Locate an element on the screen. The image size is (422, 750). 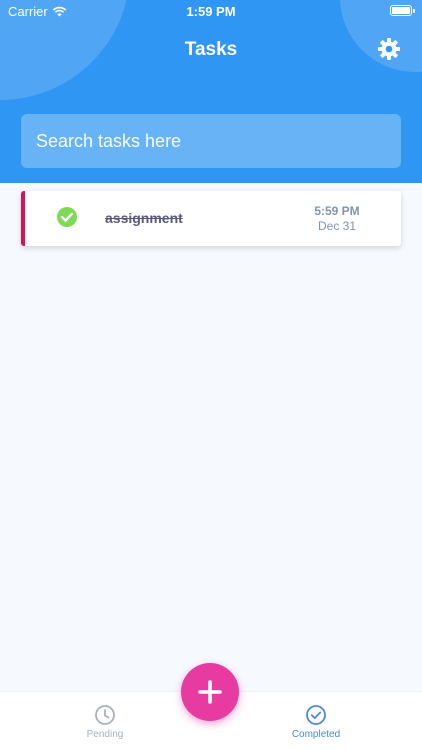
task-date: Dec 31 is located at coordinates (337, 226).